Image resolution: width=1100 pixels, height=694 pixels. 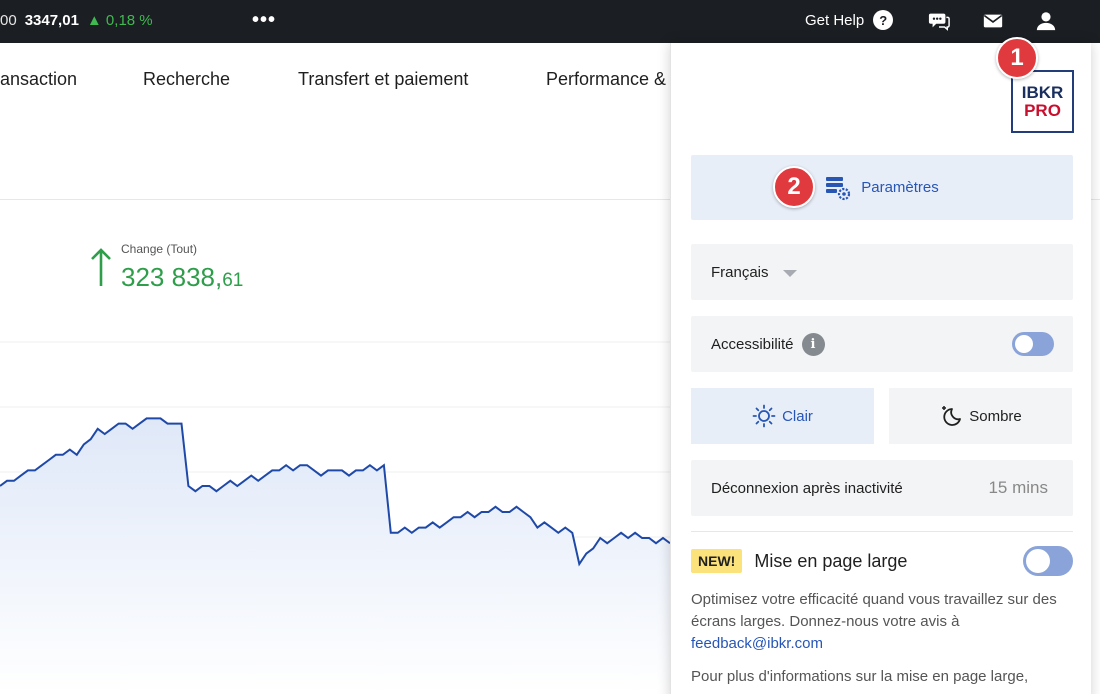 What do you see at coordinates (835, 20) in the screenshot?
I see `get-help-label: Get Help` at bounding box center [835, 20].